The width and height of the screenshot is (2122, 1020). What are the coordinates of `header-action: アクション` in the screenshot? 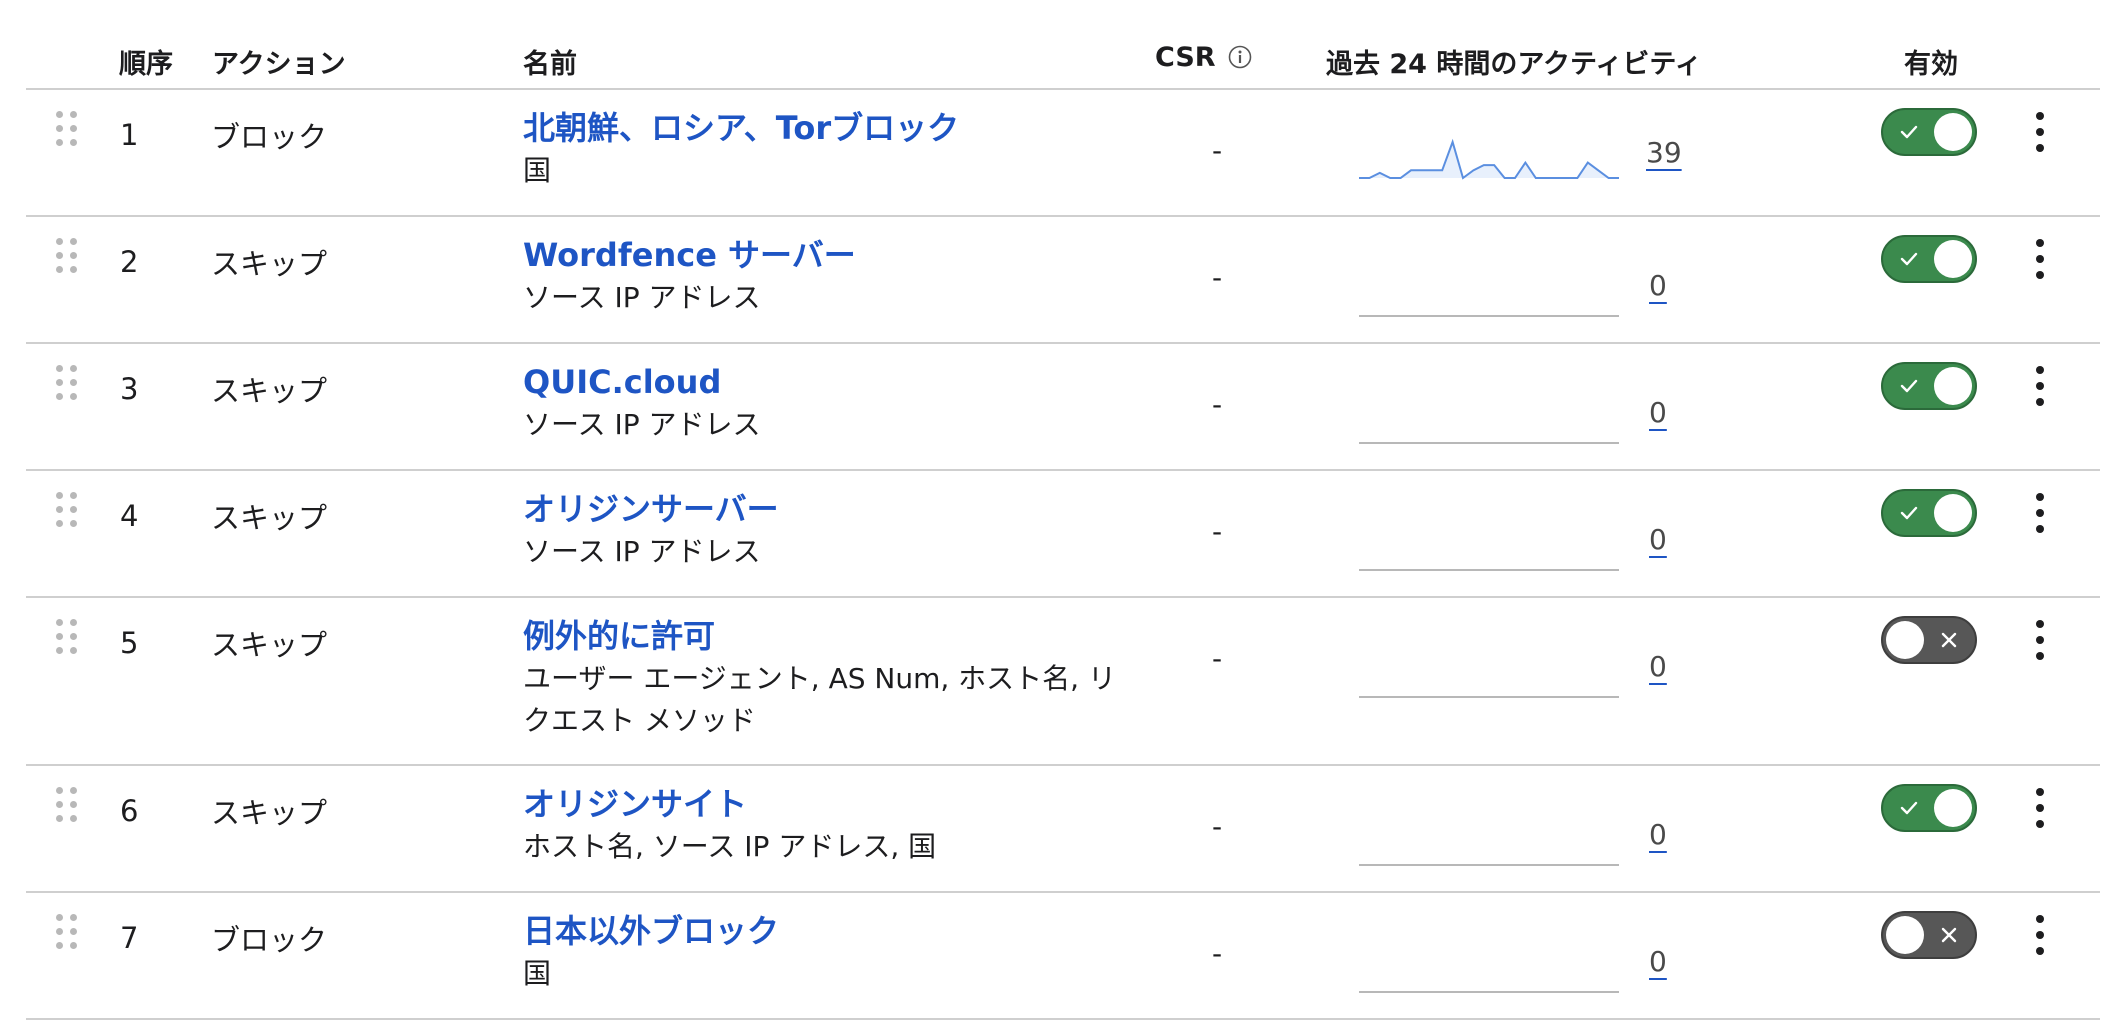 It's located at (279, 61).